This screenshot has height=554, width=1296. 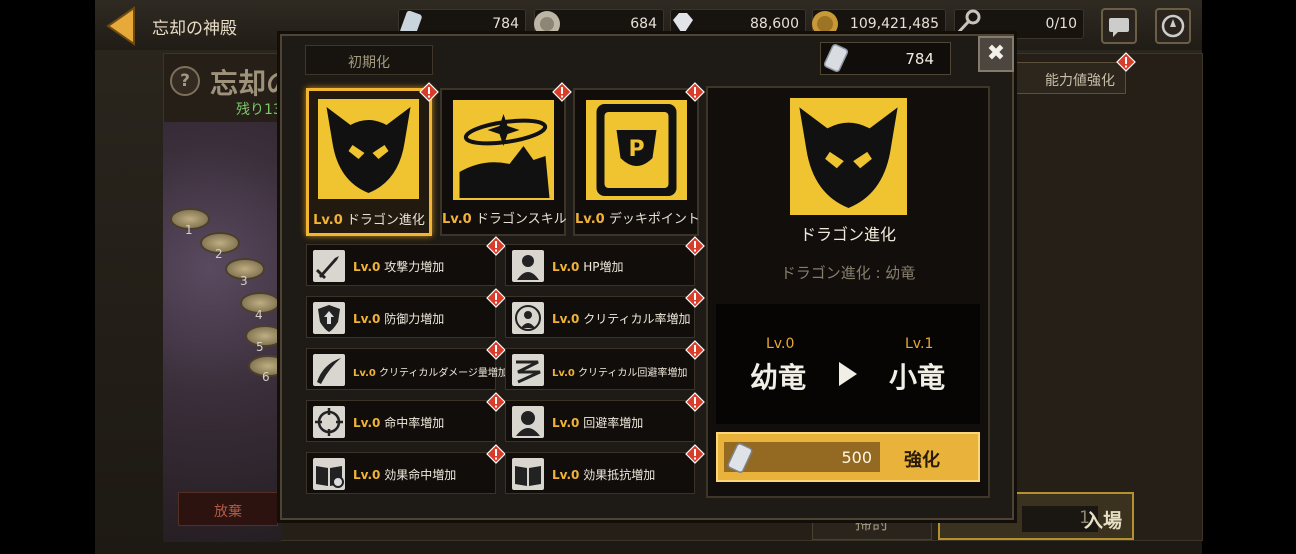 I want to click on stat-label: Lv.0 効果抵抗増加, so click(x=604, y=475).